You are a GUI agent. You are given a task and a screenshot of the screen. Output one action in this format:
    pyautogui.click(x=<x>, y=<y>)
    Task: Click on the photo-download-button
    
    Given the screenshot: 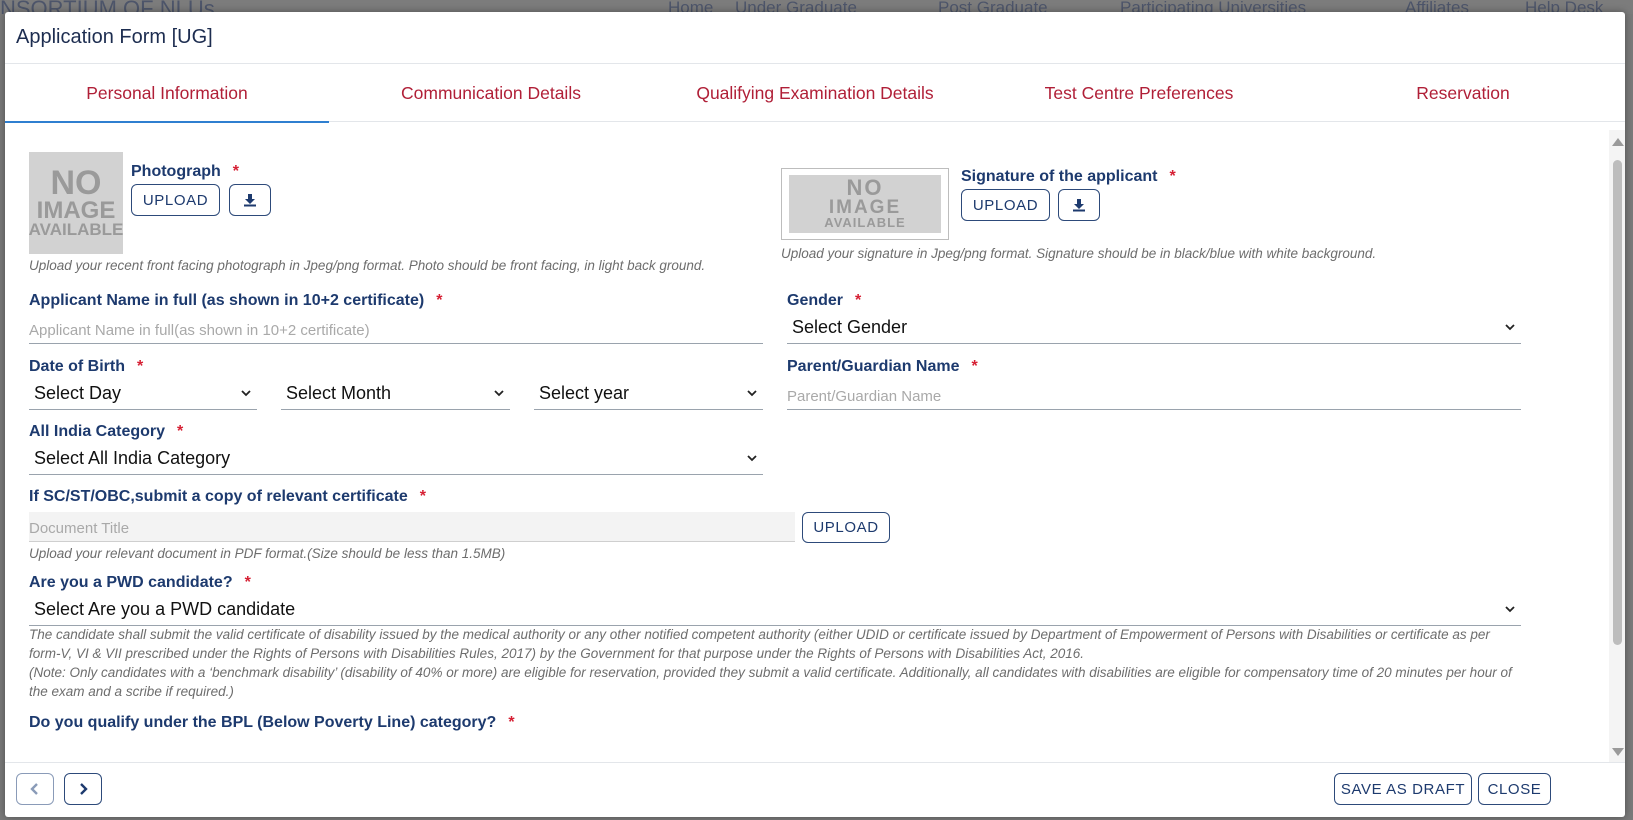 What is the action you would take?
    pyautogui.click(x=250, y=200)
    